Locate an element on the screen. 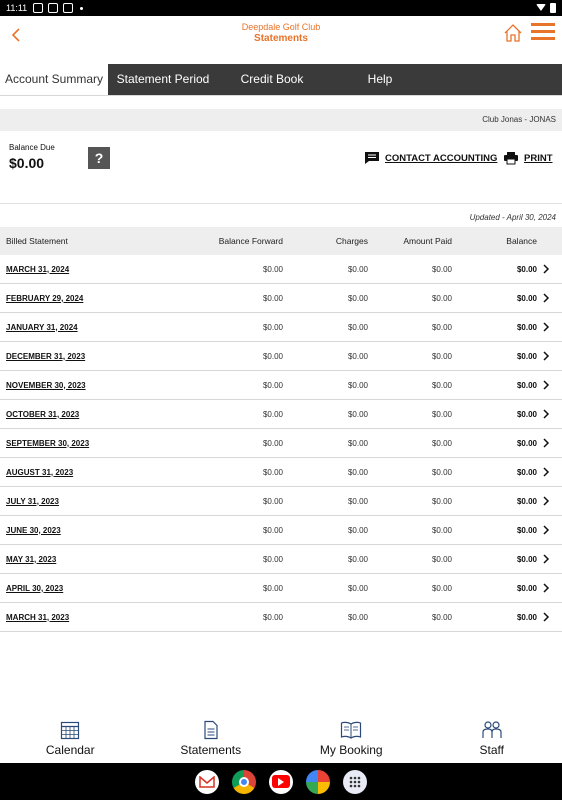 This screenshot has height=800, width=562. statement-row: FEBRUARY 29, 2024 $0.00 $0.00 $0.00 $0.00 is located at coordinates (281, 298).